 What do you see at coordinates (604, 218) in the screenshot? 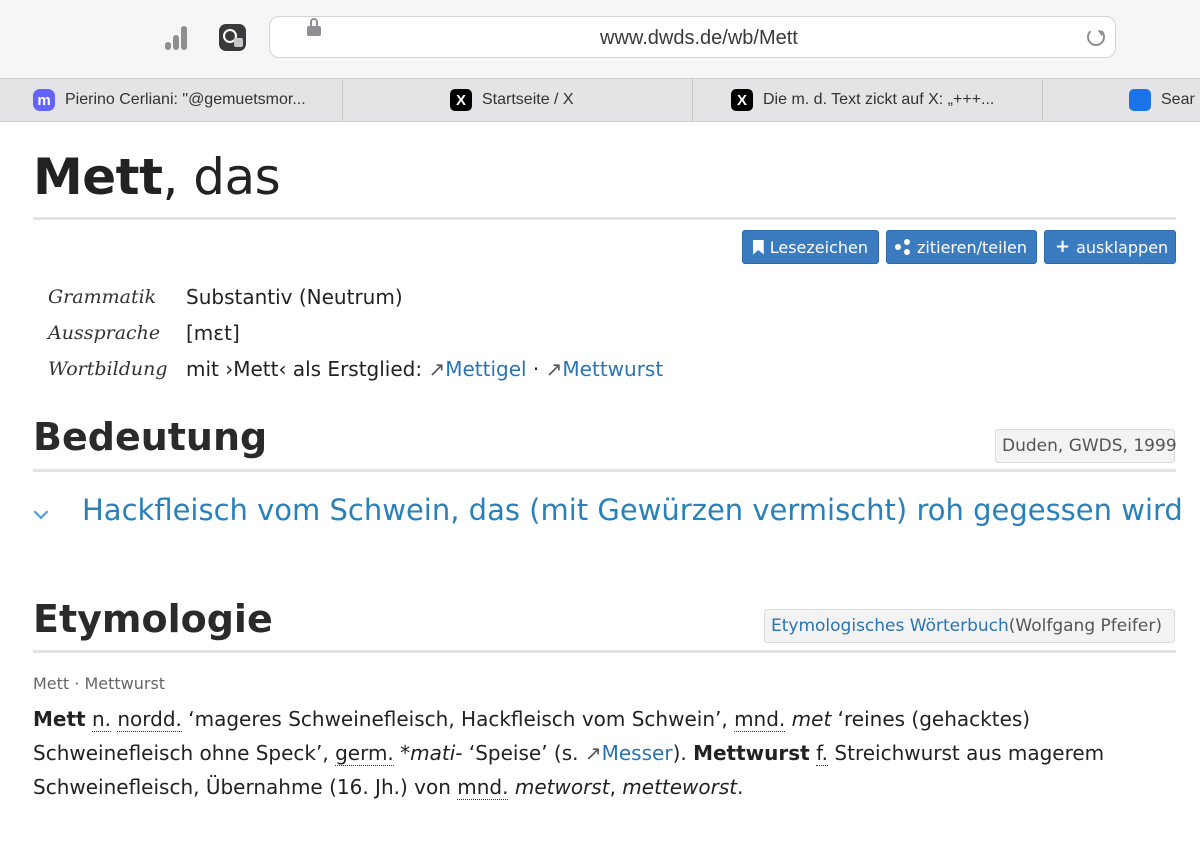
I see `title-divider` at bounding box center [604, 218].